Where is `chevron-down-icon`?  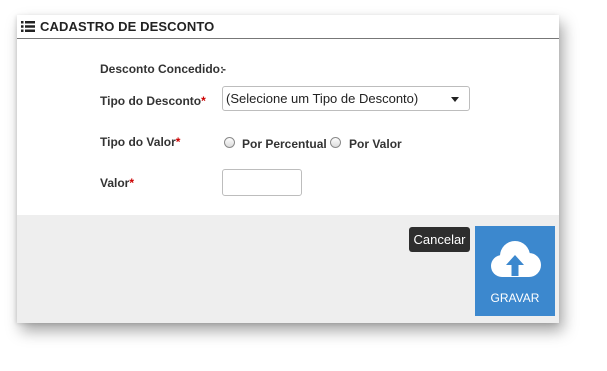
chevron-down-icon is located at coordinates (455, 99).